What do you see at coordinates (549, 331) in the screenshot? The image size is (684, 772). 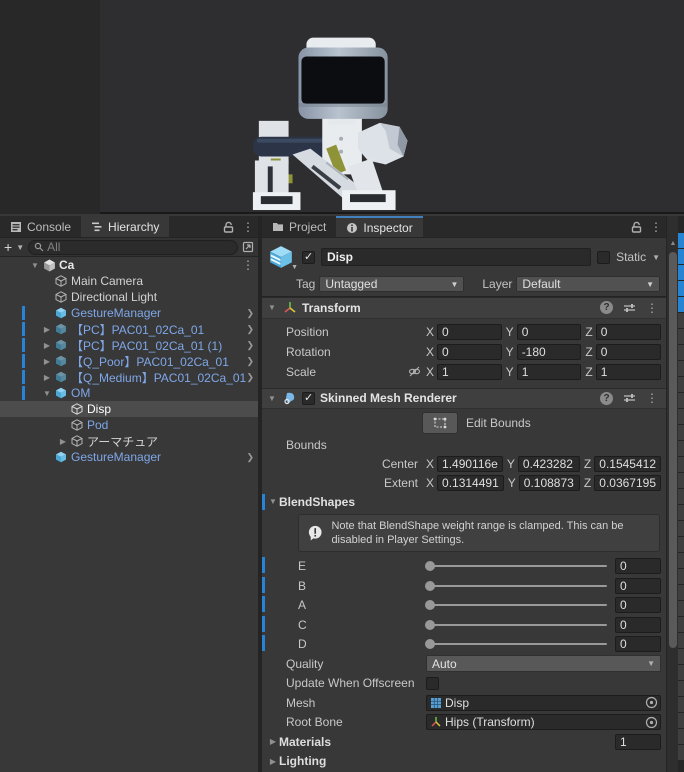 I see `position-y-field: 0` at bounding box center [549, 331].